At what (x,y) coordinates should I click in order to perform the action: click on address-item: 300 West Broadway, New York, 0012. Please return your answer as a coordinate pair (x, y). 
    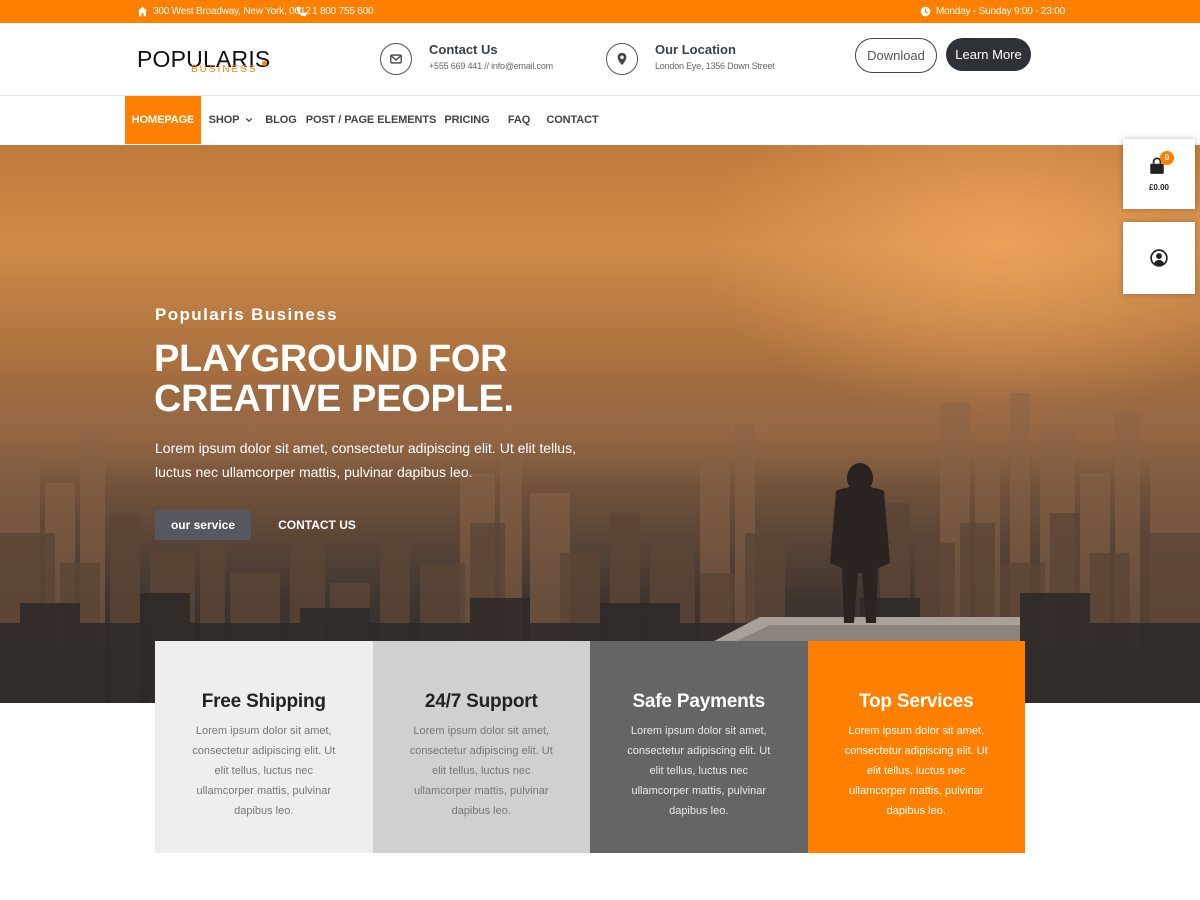
    Looking at the image, I should click on (224, 11).